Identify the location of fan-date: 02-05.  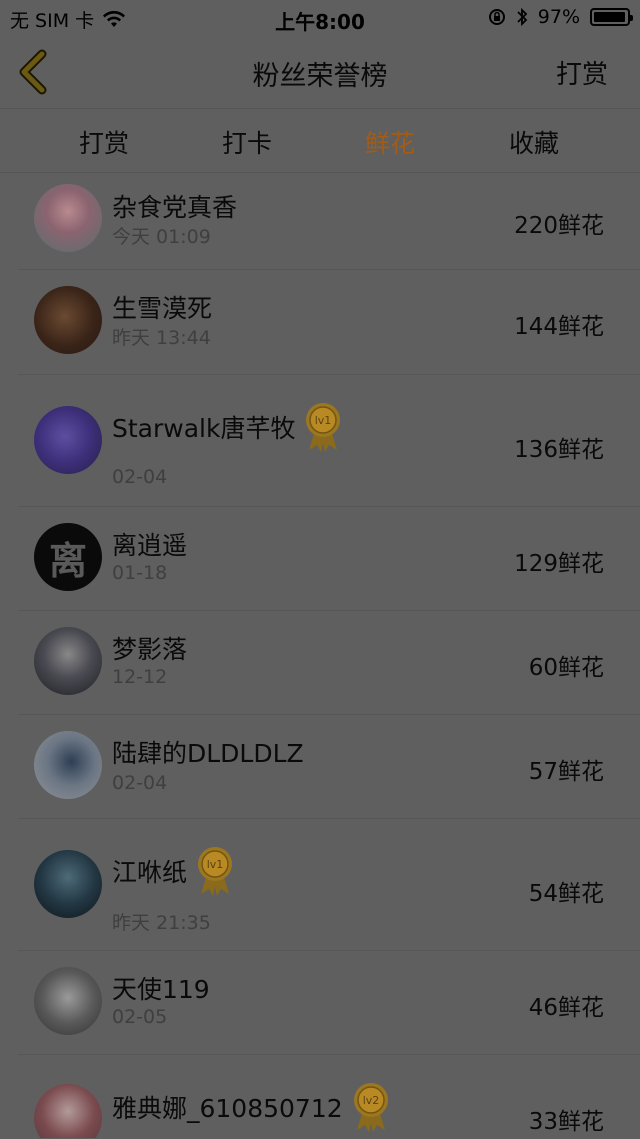
(140, 1017).